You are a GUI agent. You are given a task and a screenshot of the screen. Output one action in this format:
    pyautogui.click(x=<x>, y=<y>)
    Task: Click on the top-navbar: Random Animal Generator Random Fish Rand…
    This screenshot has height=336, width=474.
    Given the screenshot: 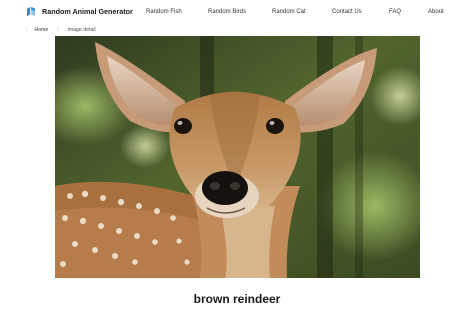 What is the action you would take?
    pyautogui.click(x=237, y=12)
    